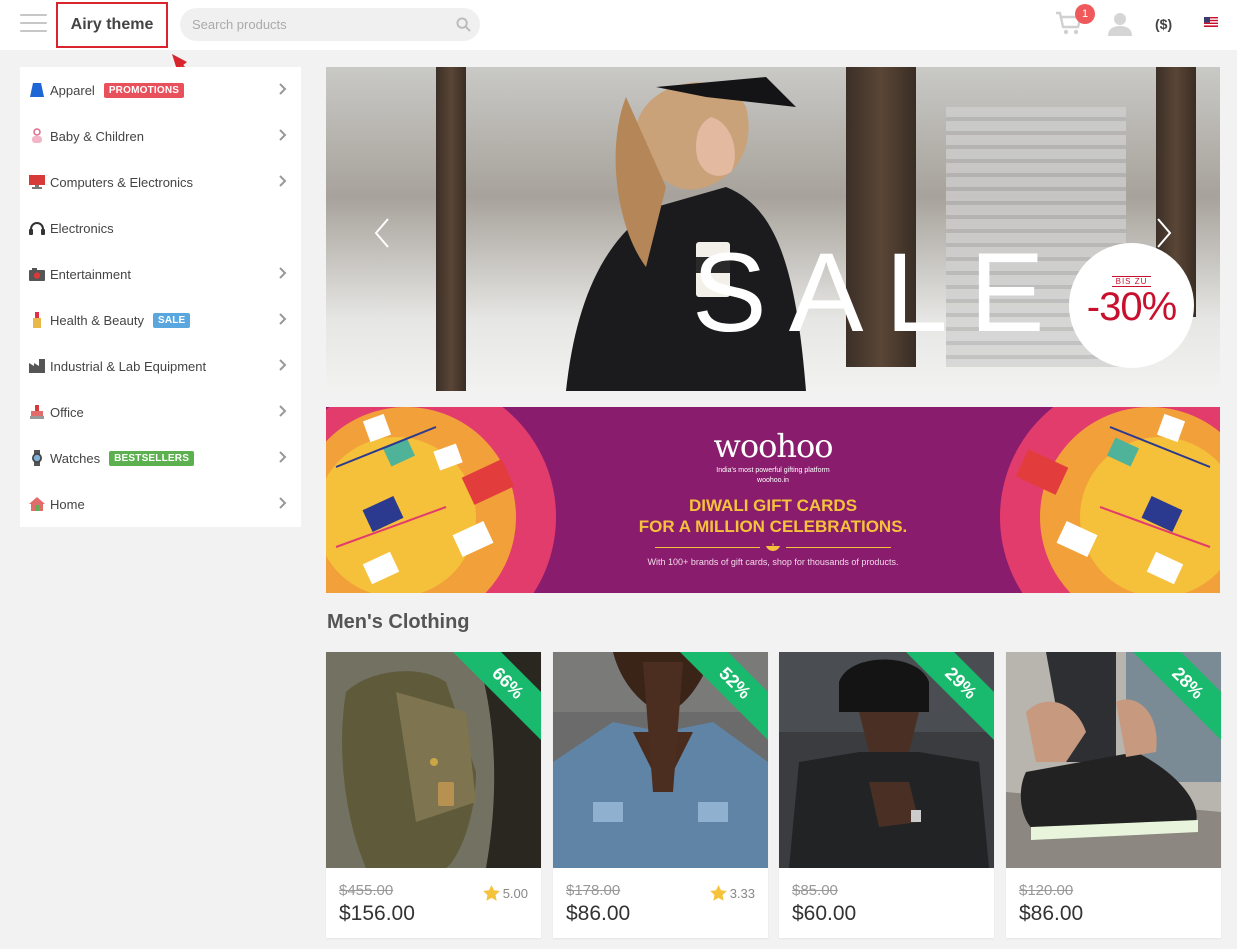  I want to click on sidebar-item-baby-children: Baby & Children, so click(160, 136).